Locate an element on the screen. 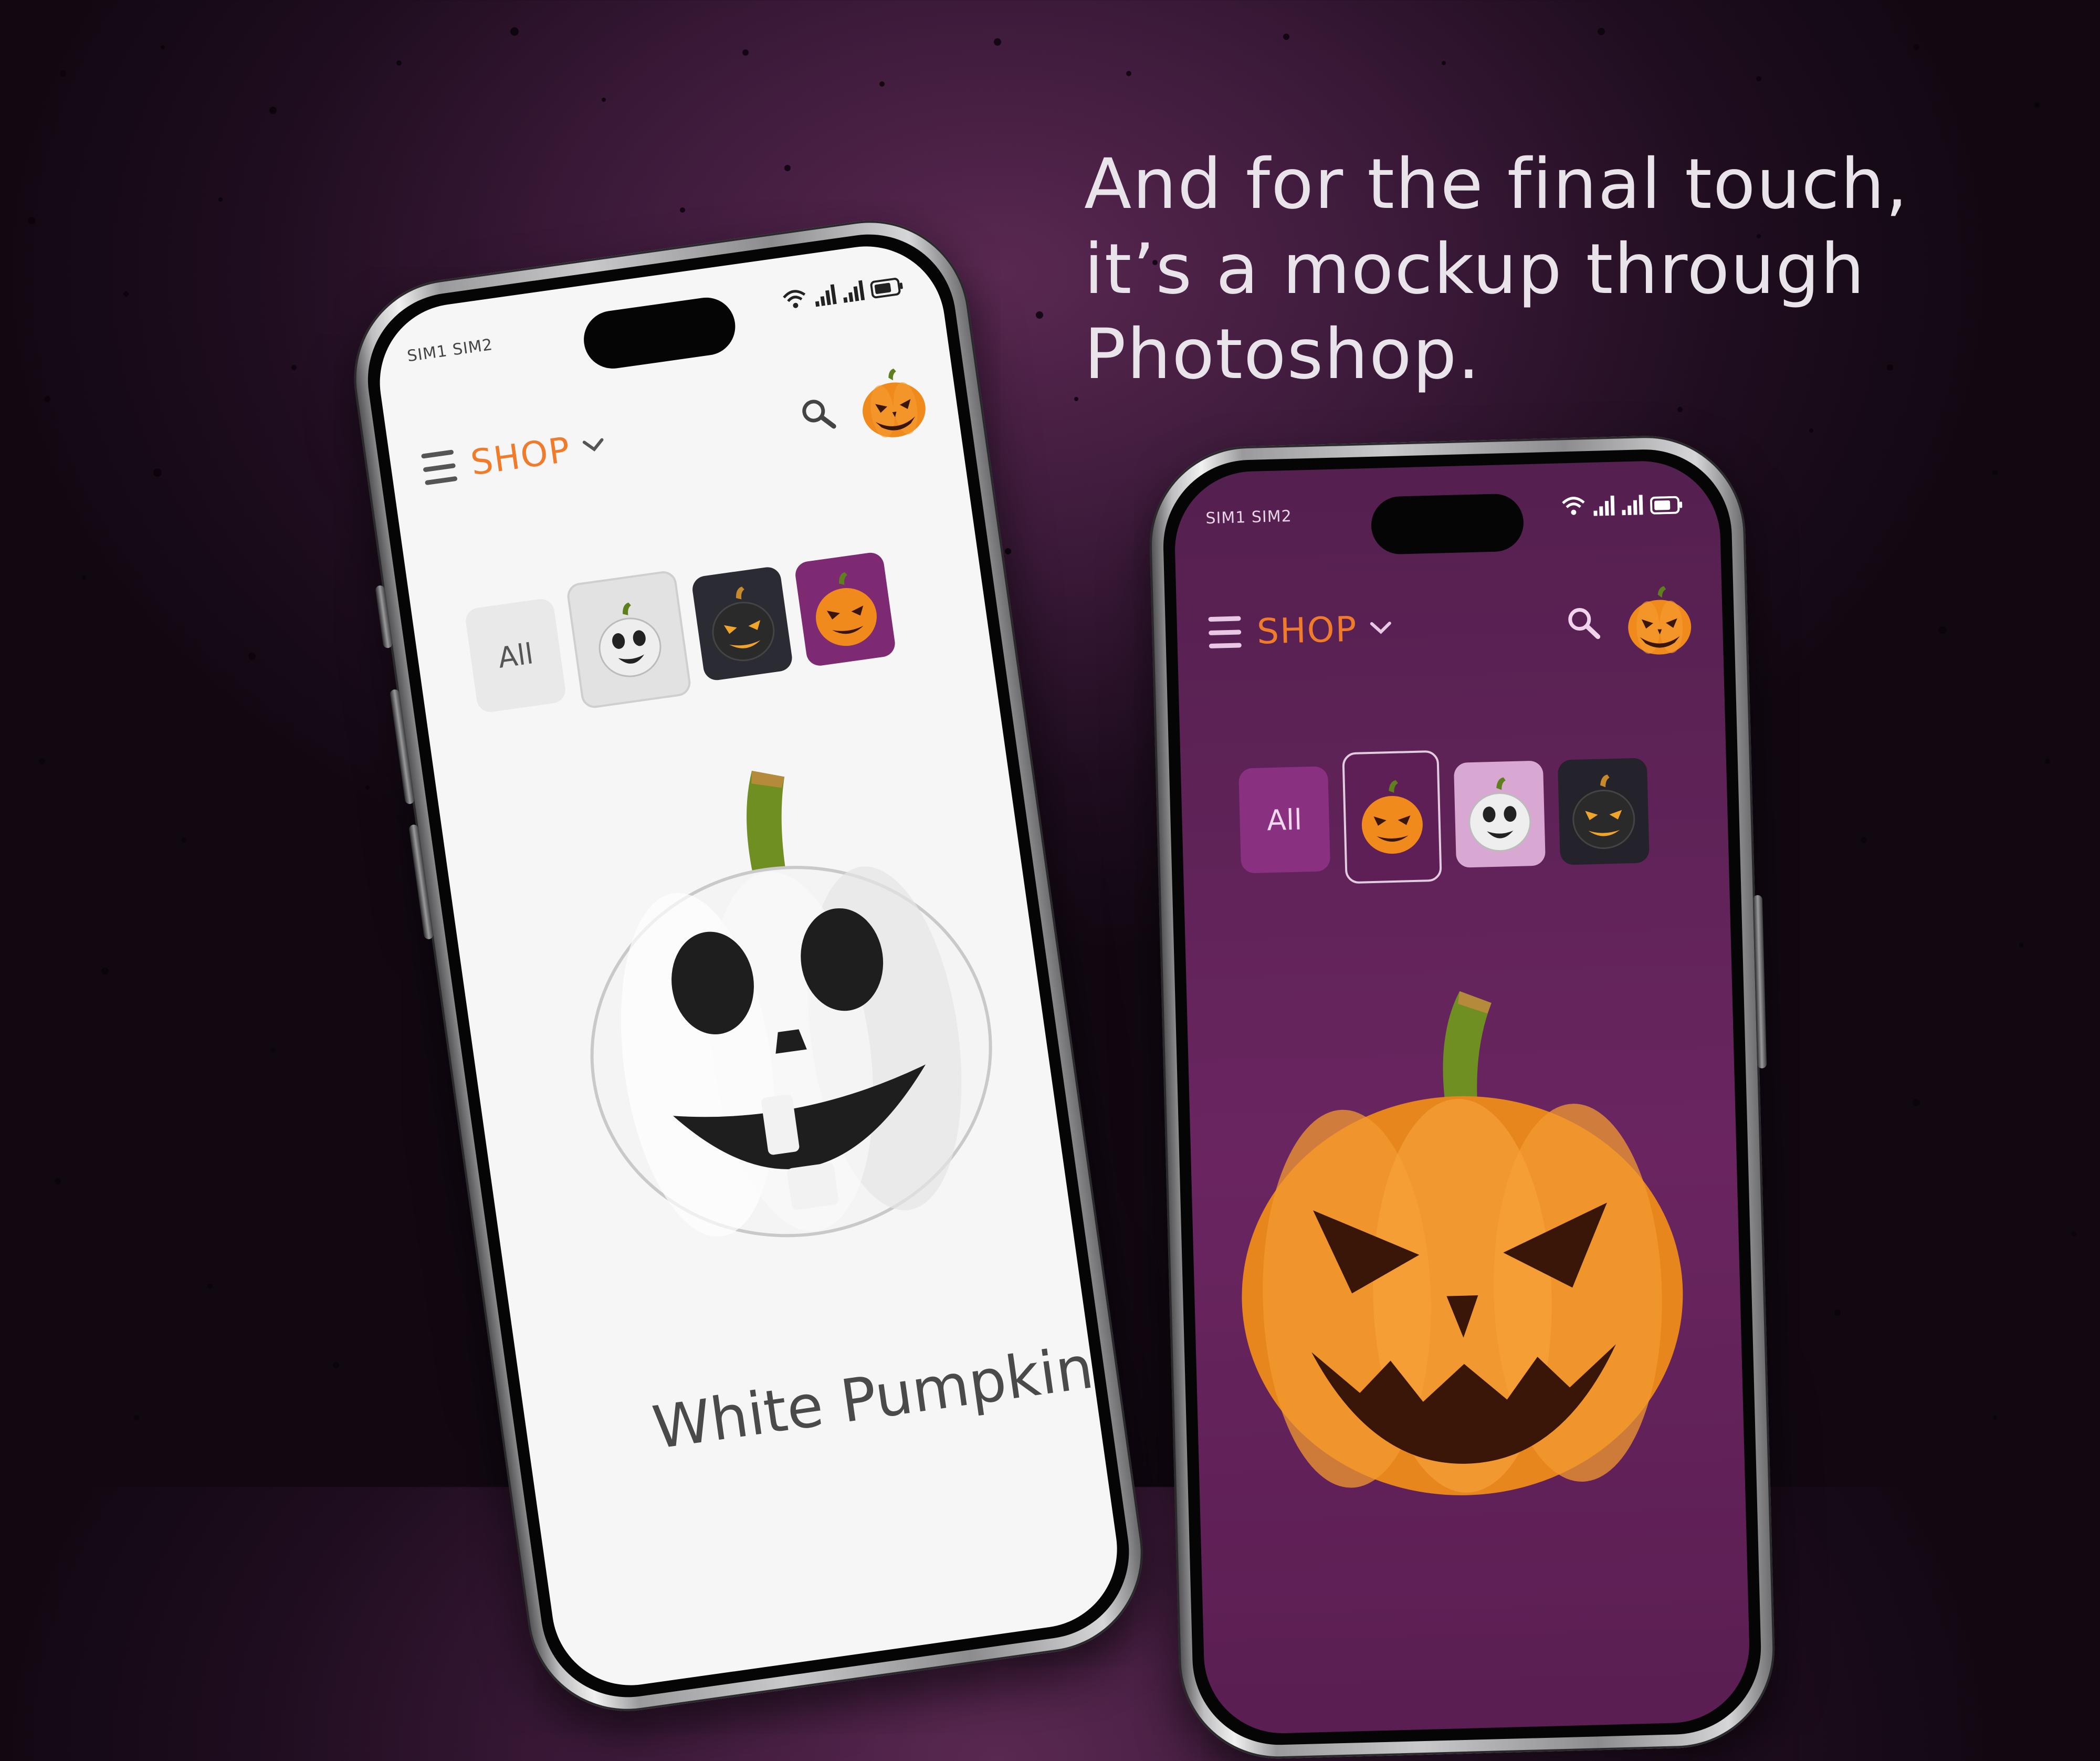  headline-line-2: it’s a mockup through is located at coordinates (1475, 269).